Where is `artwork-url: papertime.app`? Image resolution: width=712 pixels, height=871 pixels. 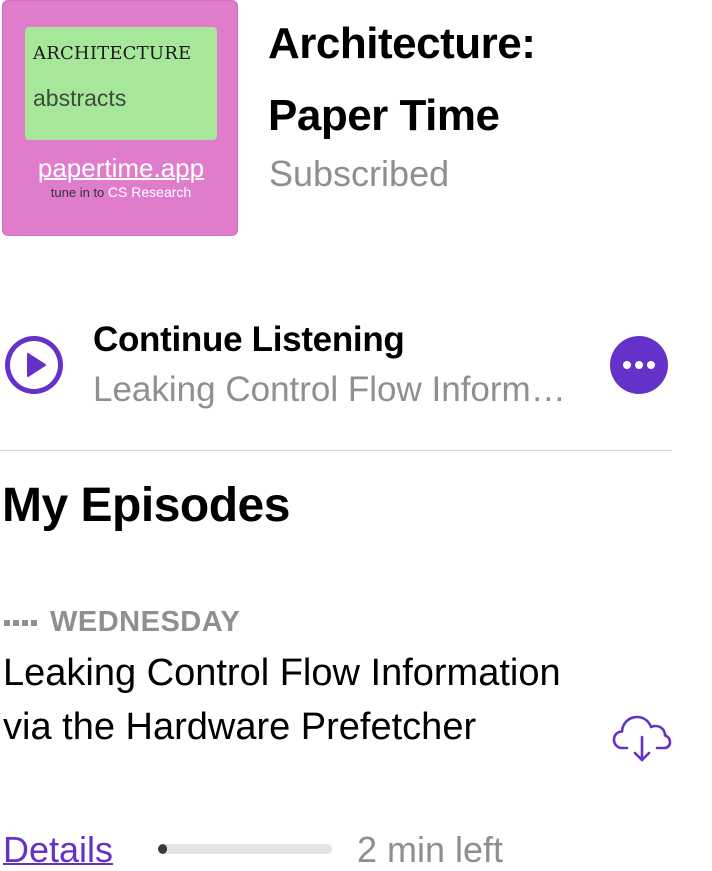
artwork-url: papertime.app is located at coordinates (121, 168).